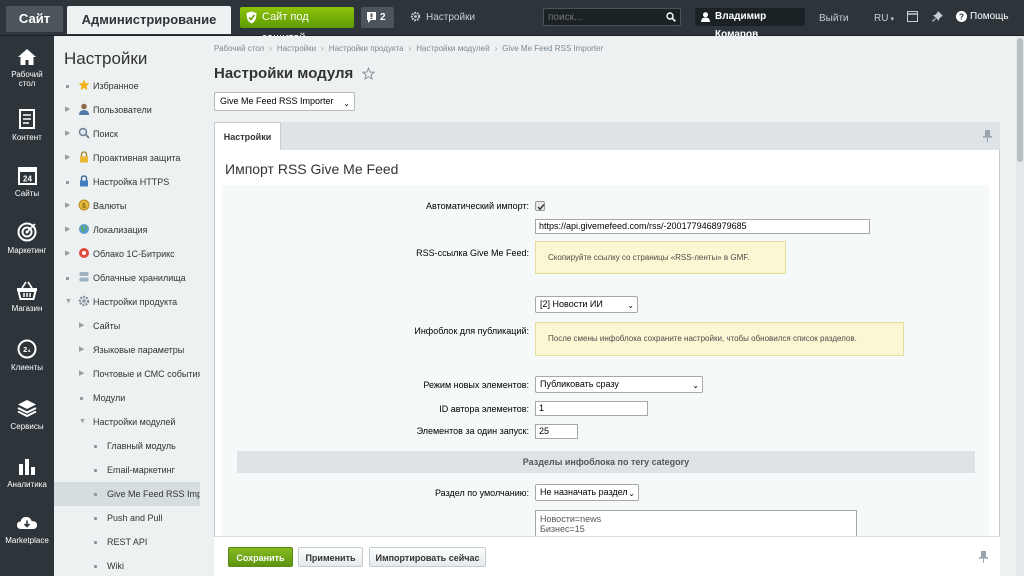 This screenshot has width=1024, height=576. I want to click on help-link: ? Помощь, so click(982, 17).